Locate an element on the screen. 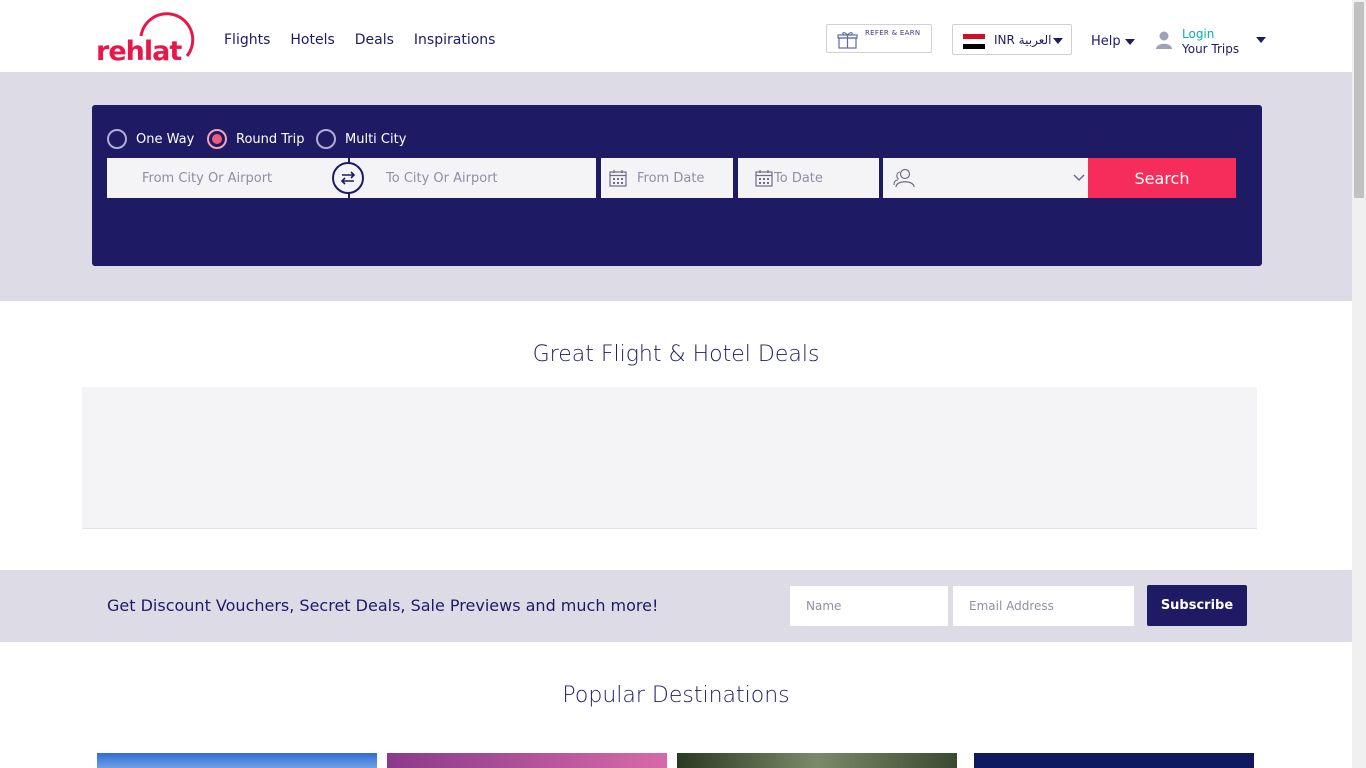 This screenshot has width=1366, height=768. egypt-flag-icon is located at coordinates (974, 41).